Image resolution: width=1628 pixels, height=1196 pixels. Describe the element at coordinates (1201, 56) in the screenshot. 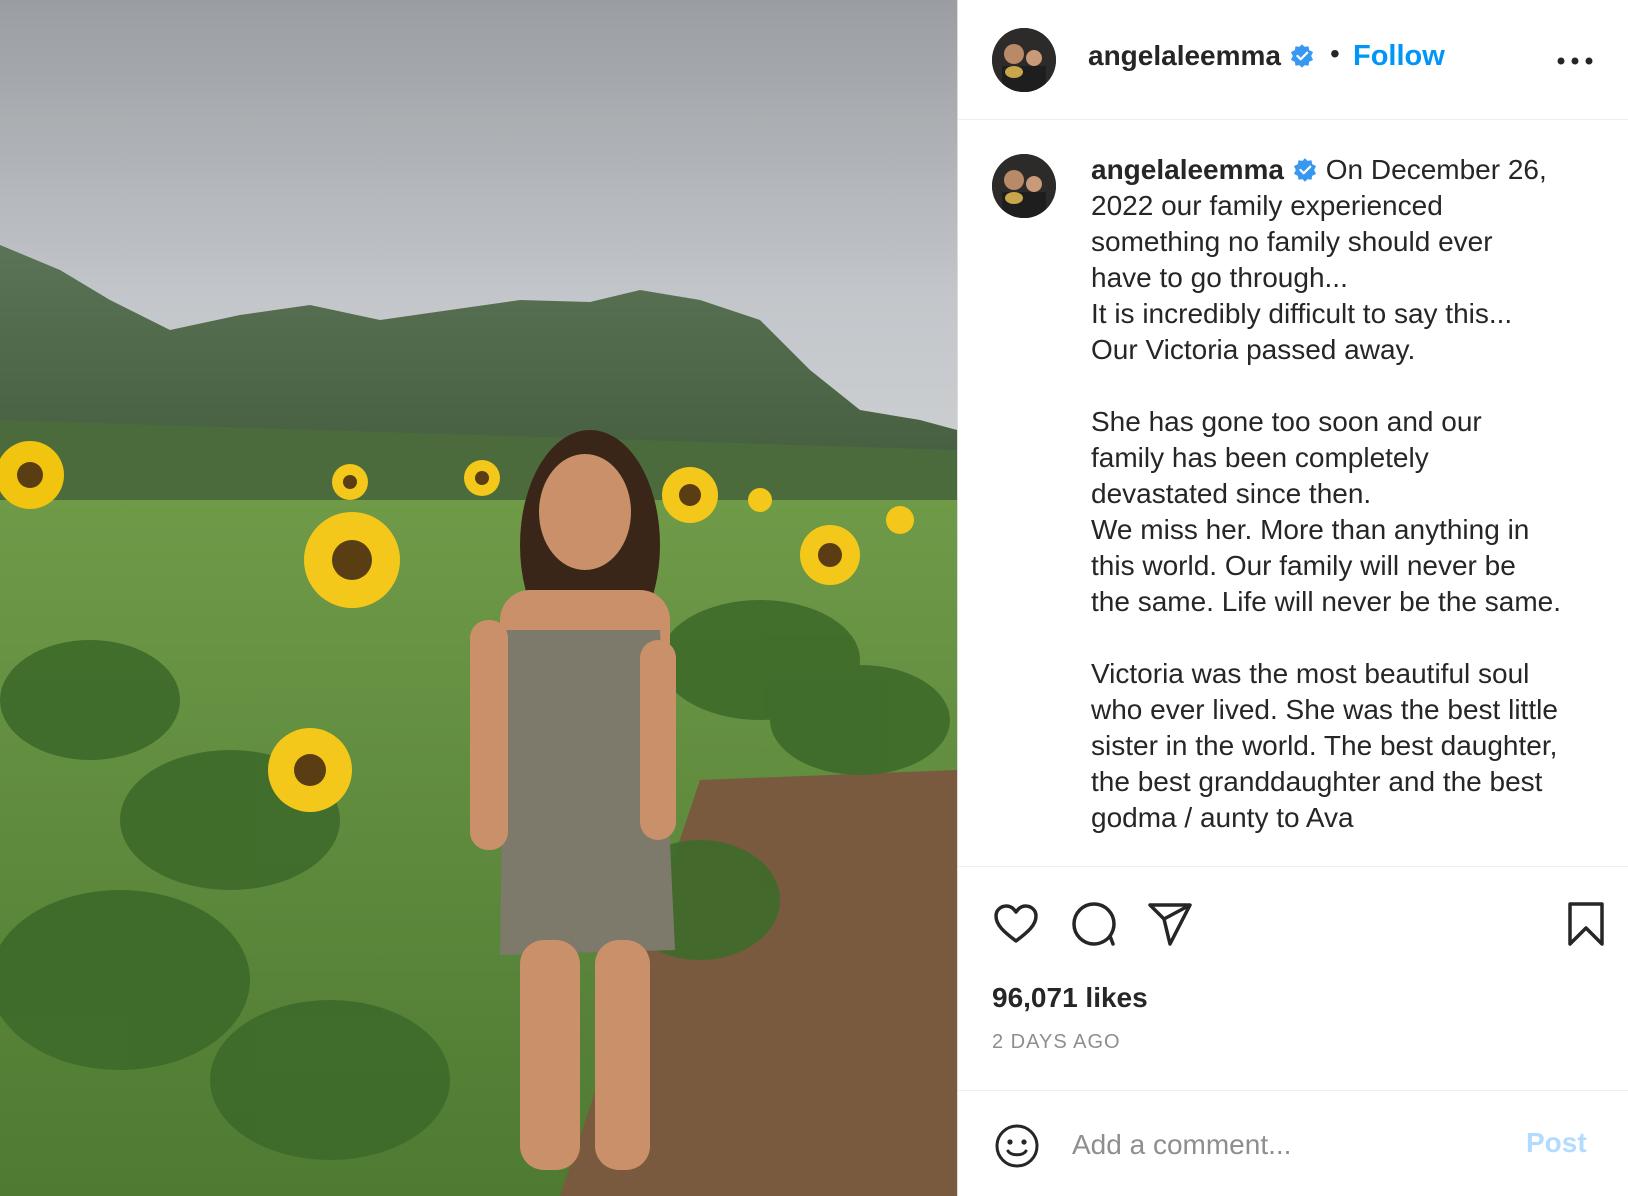

I see `username-link: angelaleemma` at that location.